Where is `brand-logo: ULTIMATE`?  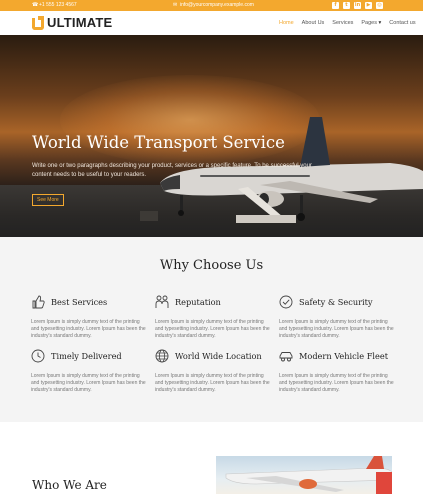
brand-logo: ULTIMATE is located at coordinates (72, 22).